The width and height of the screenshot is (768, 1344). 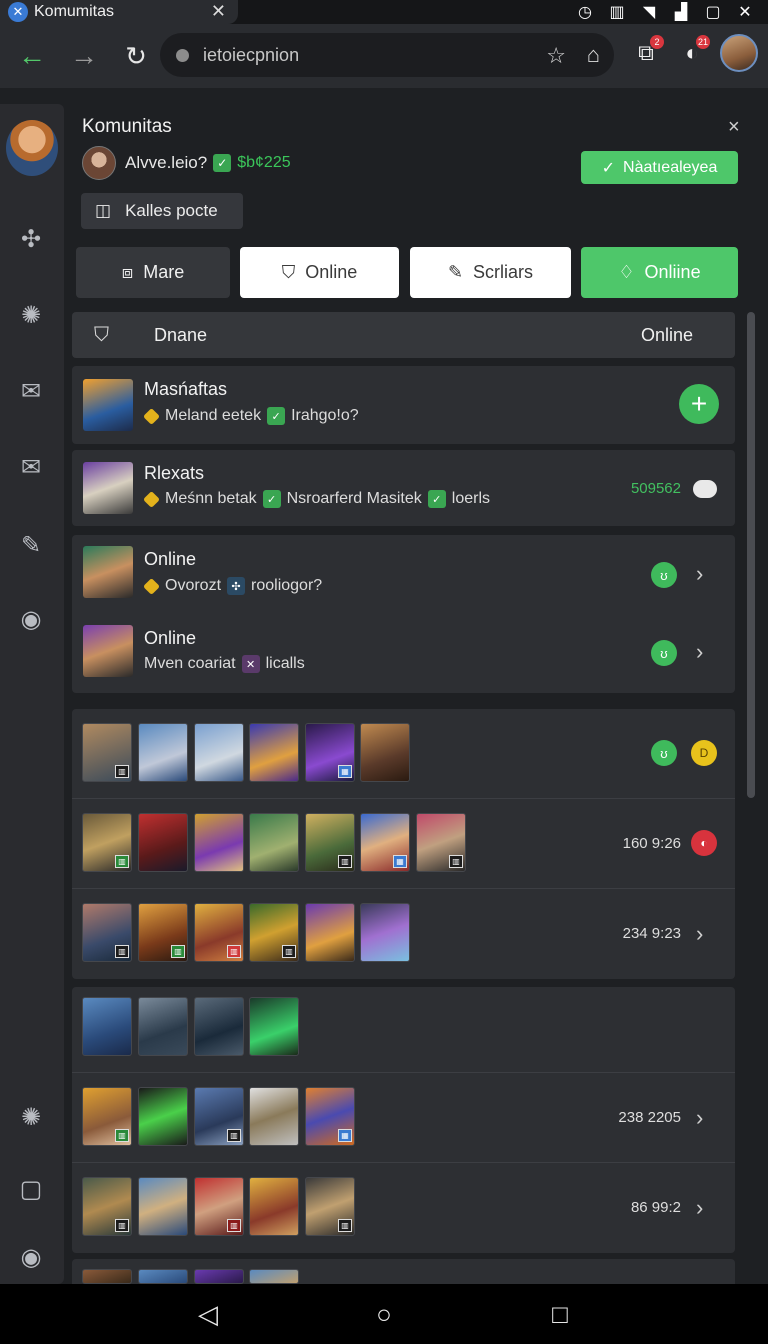 What do you see at coordinates (745, 12) in the screenshot?
I see `close-icon: ✕` at bounding box center [745, 12].